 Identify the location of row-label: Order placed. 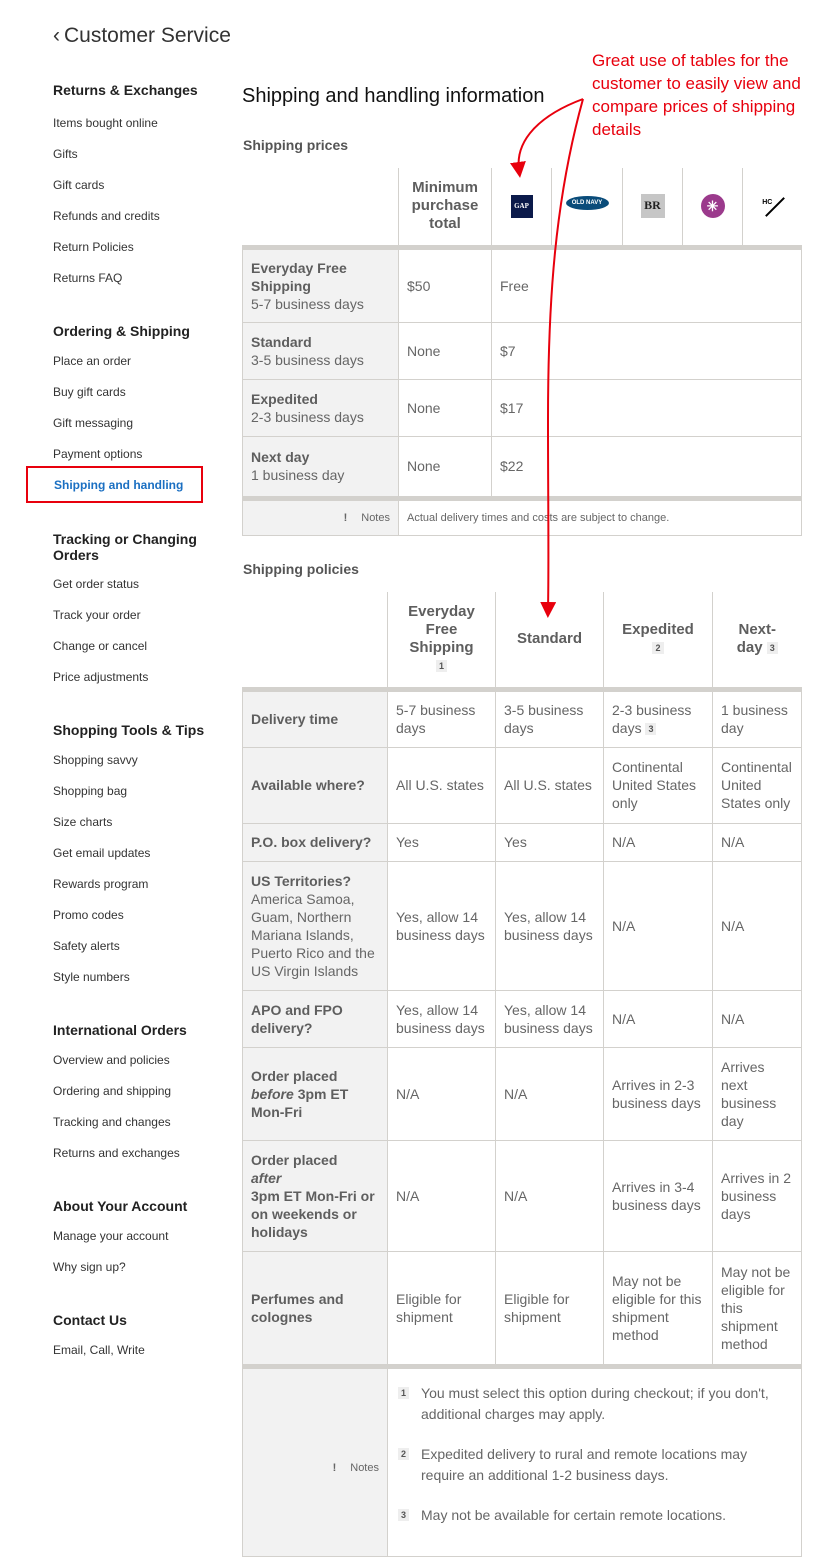
(294, 1075).